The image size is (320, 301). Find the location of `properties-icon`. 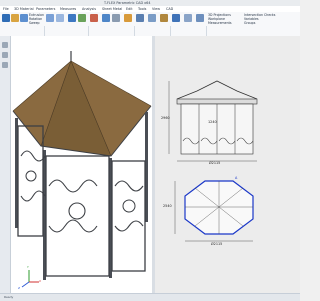

properties-icon is located at coordinates (5, 55).